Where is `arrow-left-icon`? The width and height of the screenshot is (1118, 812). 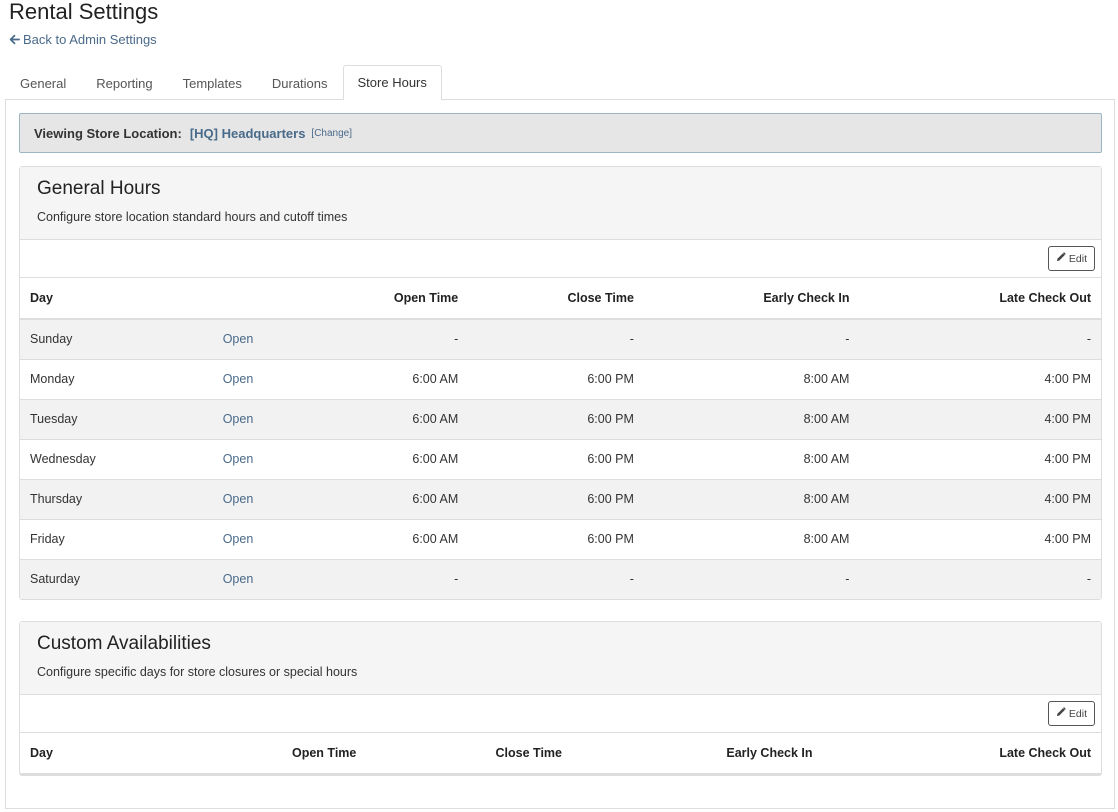
arrow-left-icon is located at coordinates (14, 39).